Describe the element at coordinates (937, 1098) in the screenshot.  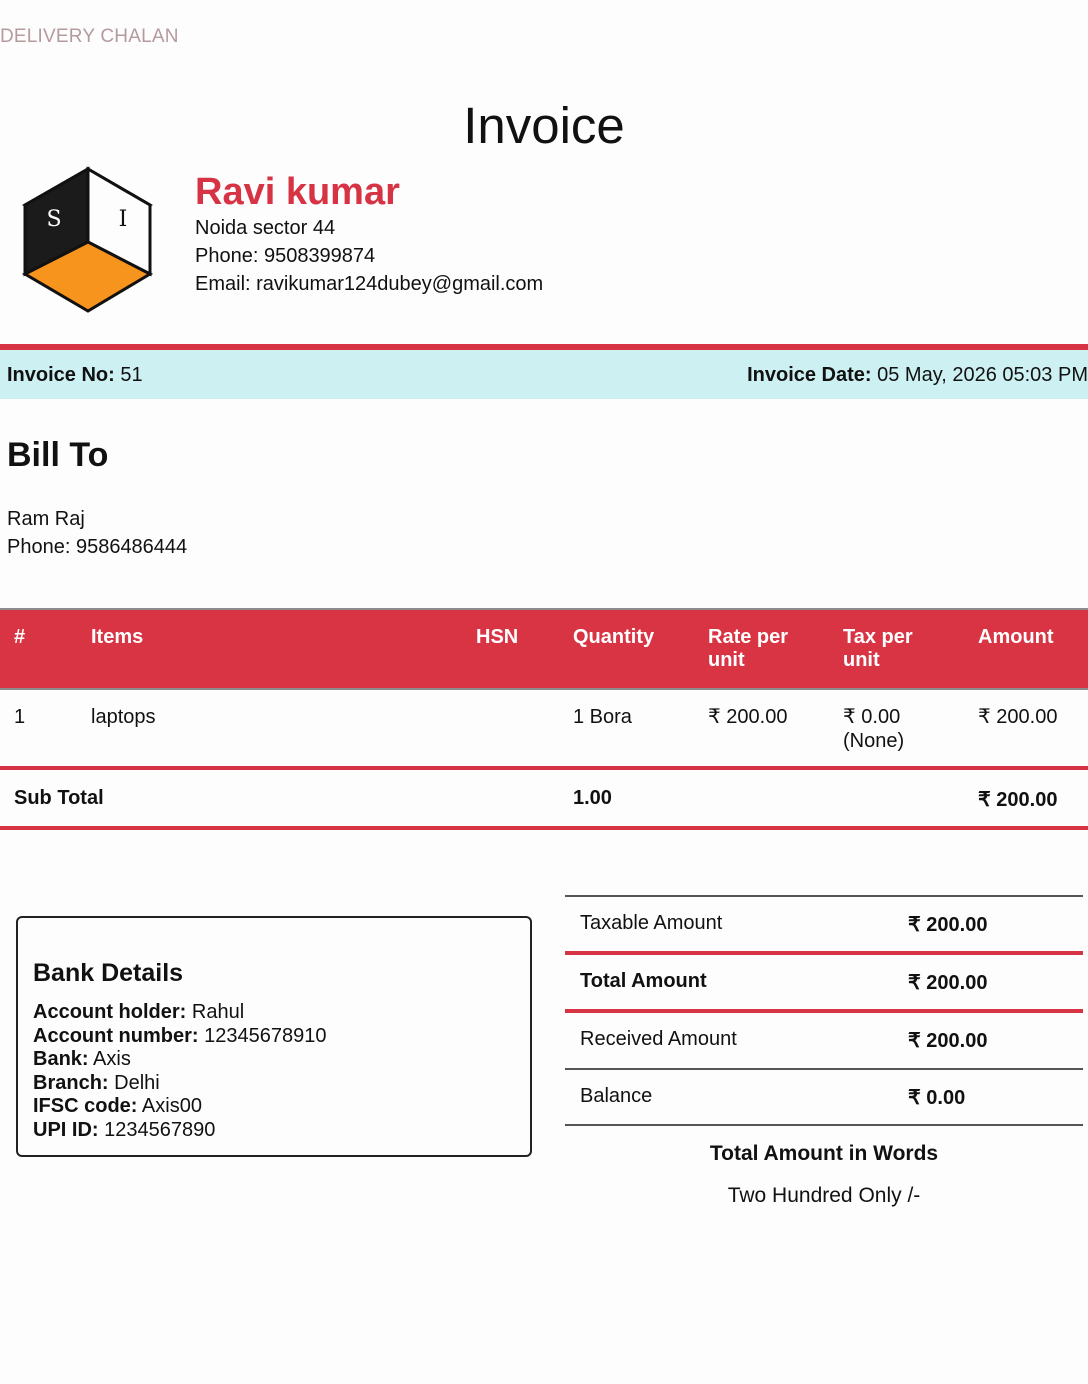
I see `balance-value: ₹ 0.00` at that location.